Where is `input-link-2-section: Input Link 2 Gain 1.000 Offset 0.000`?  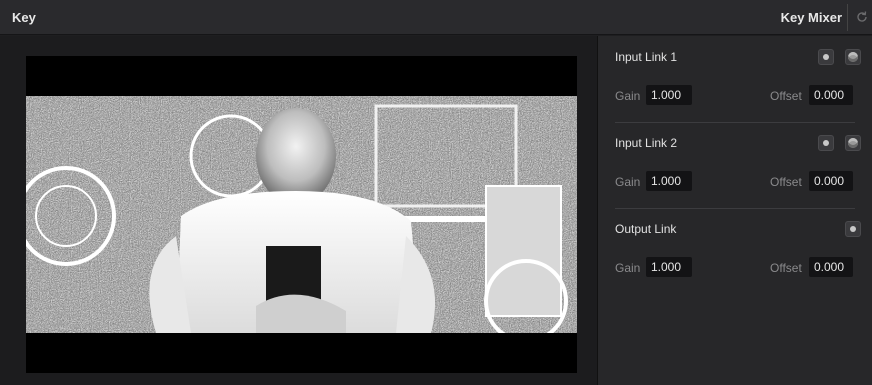 input-link-2-section: Input Link 2 Gain 1.000 Offset 0.000 is located at coordinates (735, 165).